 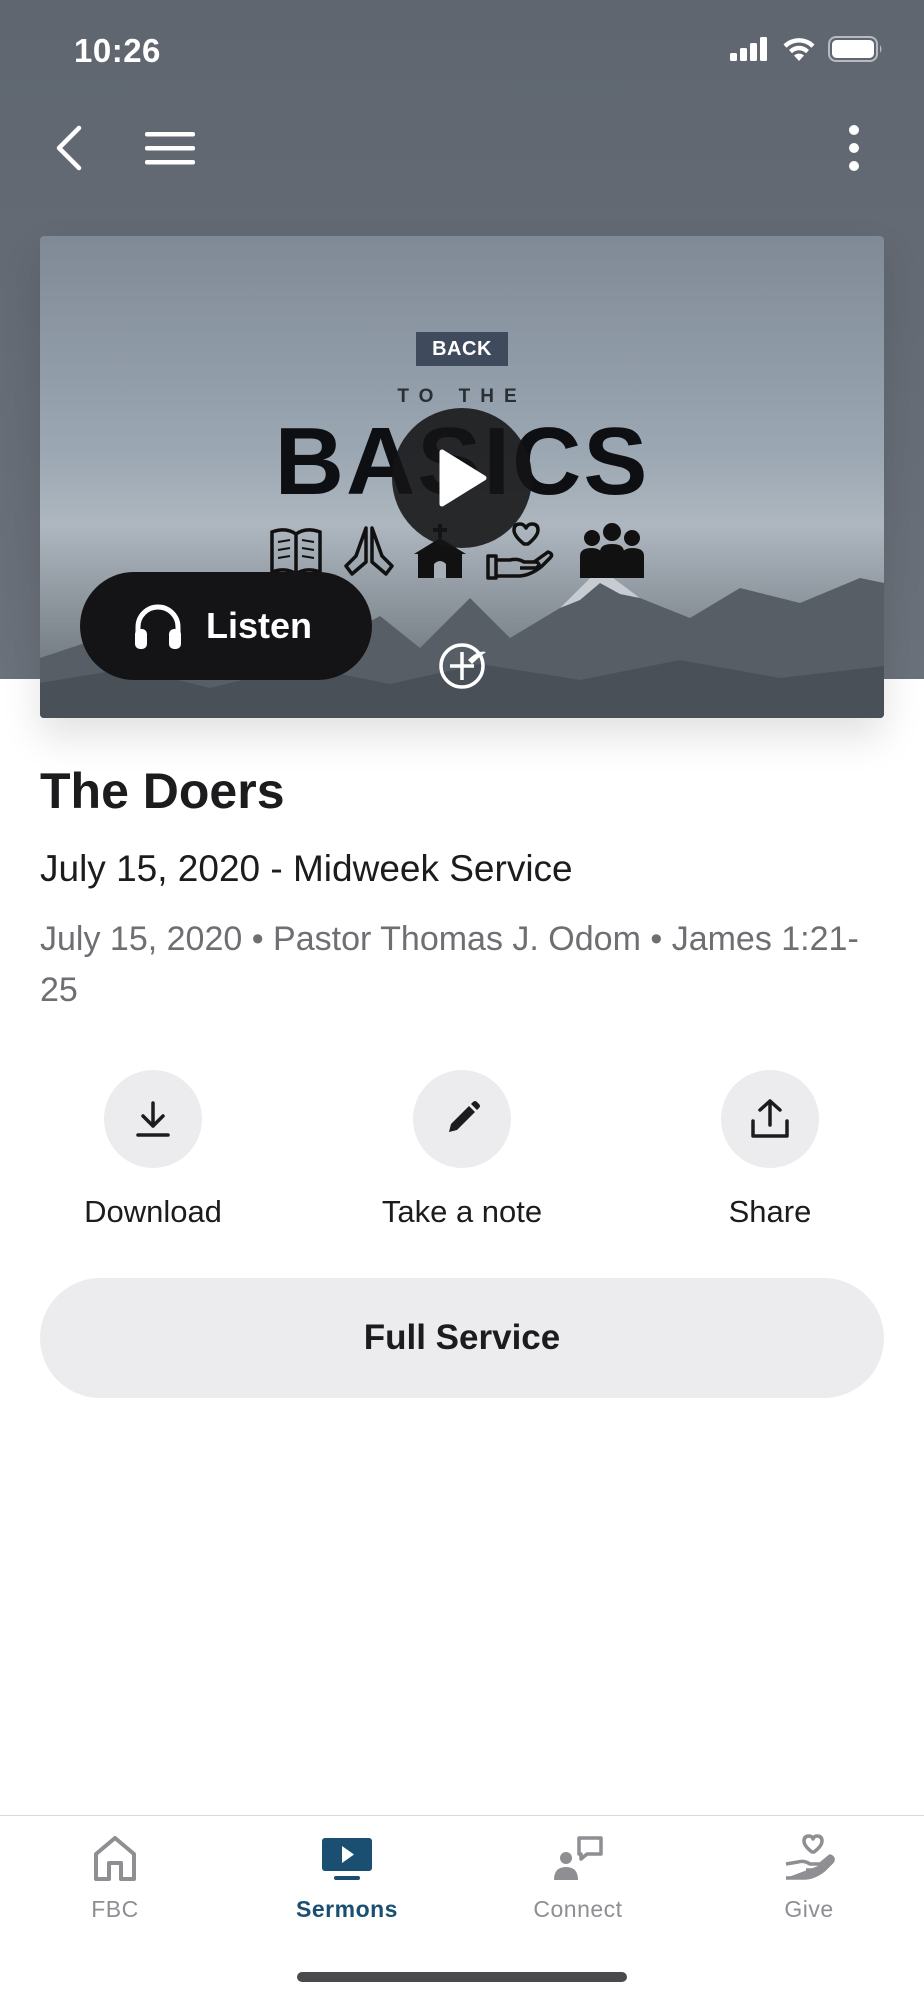 What do you see at coordinates (347, 1859) in the screenshot?
I see `tv-play-icon` at bounding box center [347, 1859].